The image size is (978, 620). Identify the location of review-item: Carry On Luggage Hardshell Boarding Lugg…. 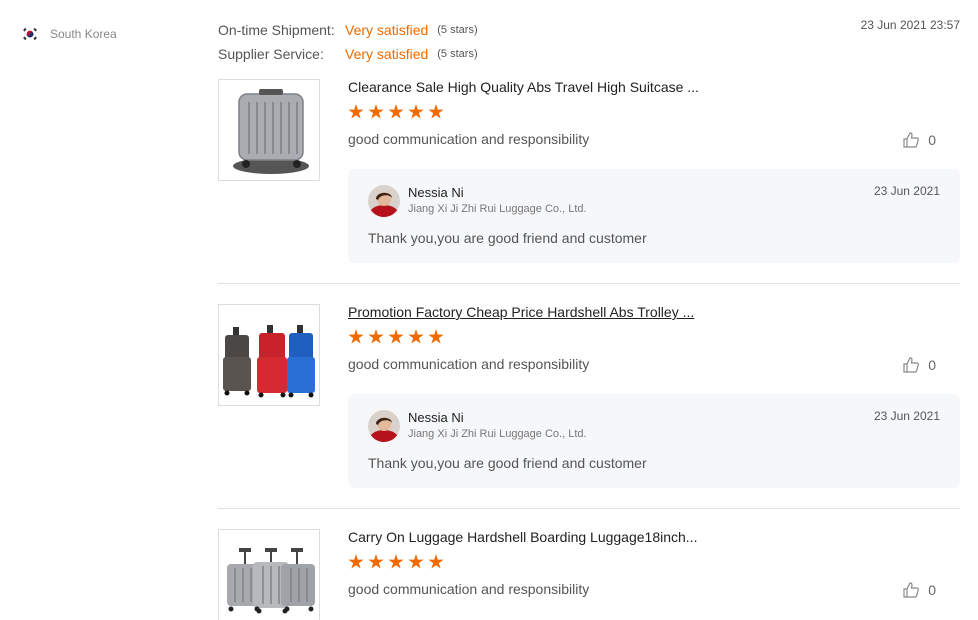
(589, 574).